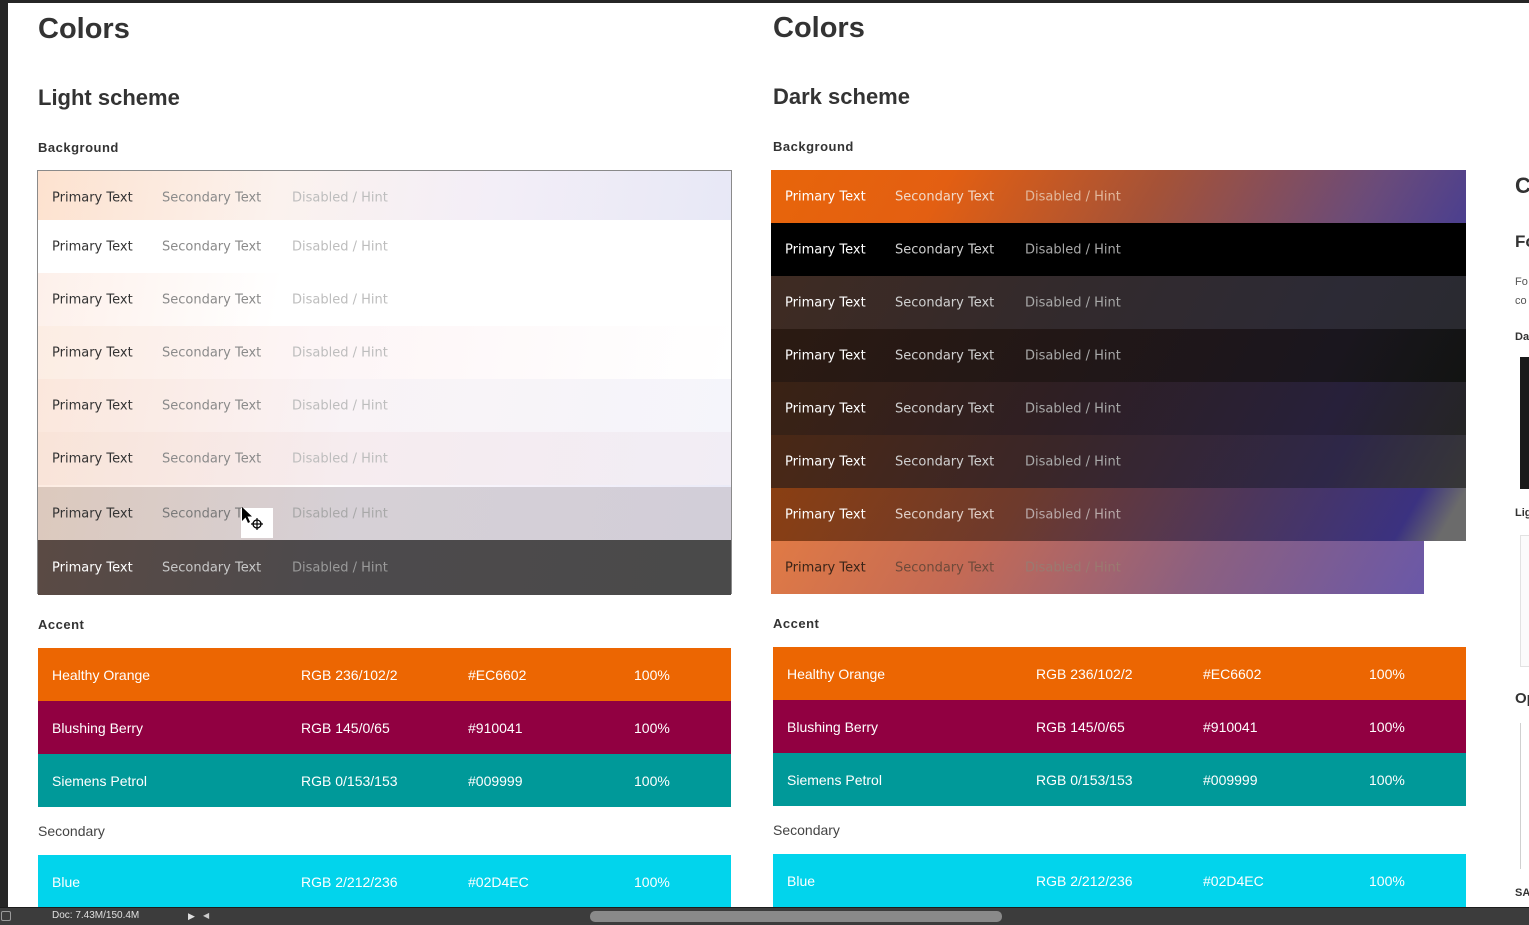 The width and height of the screenshot is (1529, 925). What do you see at coordinates (1522, 513) in the screenshot?
I see `partial-subheading: Lig` at bounding box center [1522, 513].